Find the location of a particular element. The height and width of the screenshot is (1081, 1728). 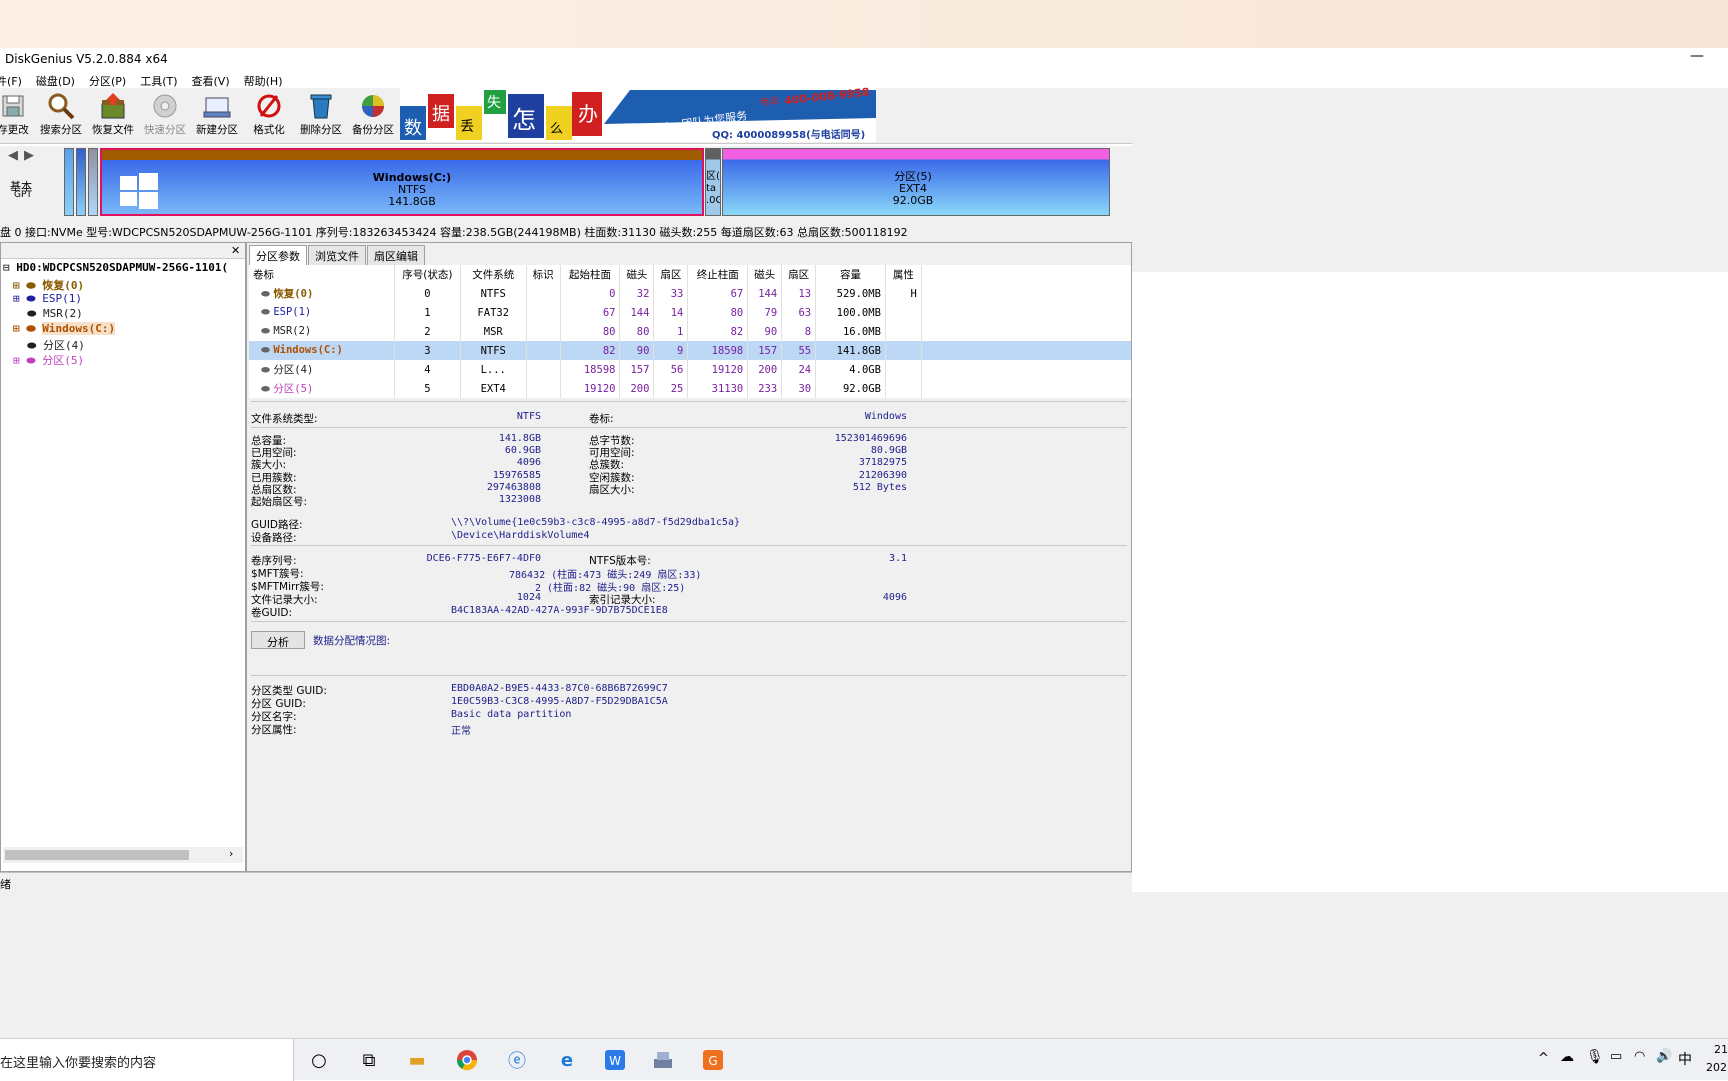

volume-icon: 🔊 is located at coordinates (1664, 1056).